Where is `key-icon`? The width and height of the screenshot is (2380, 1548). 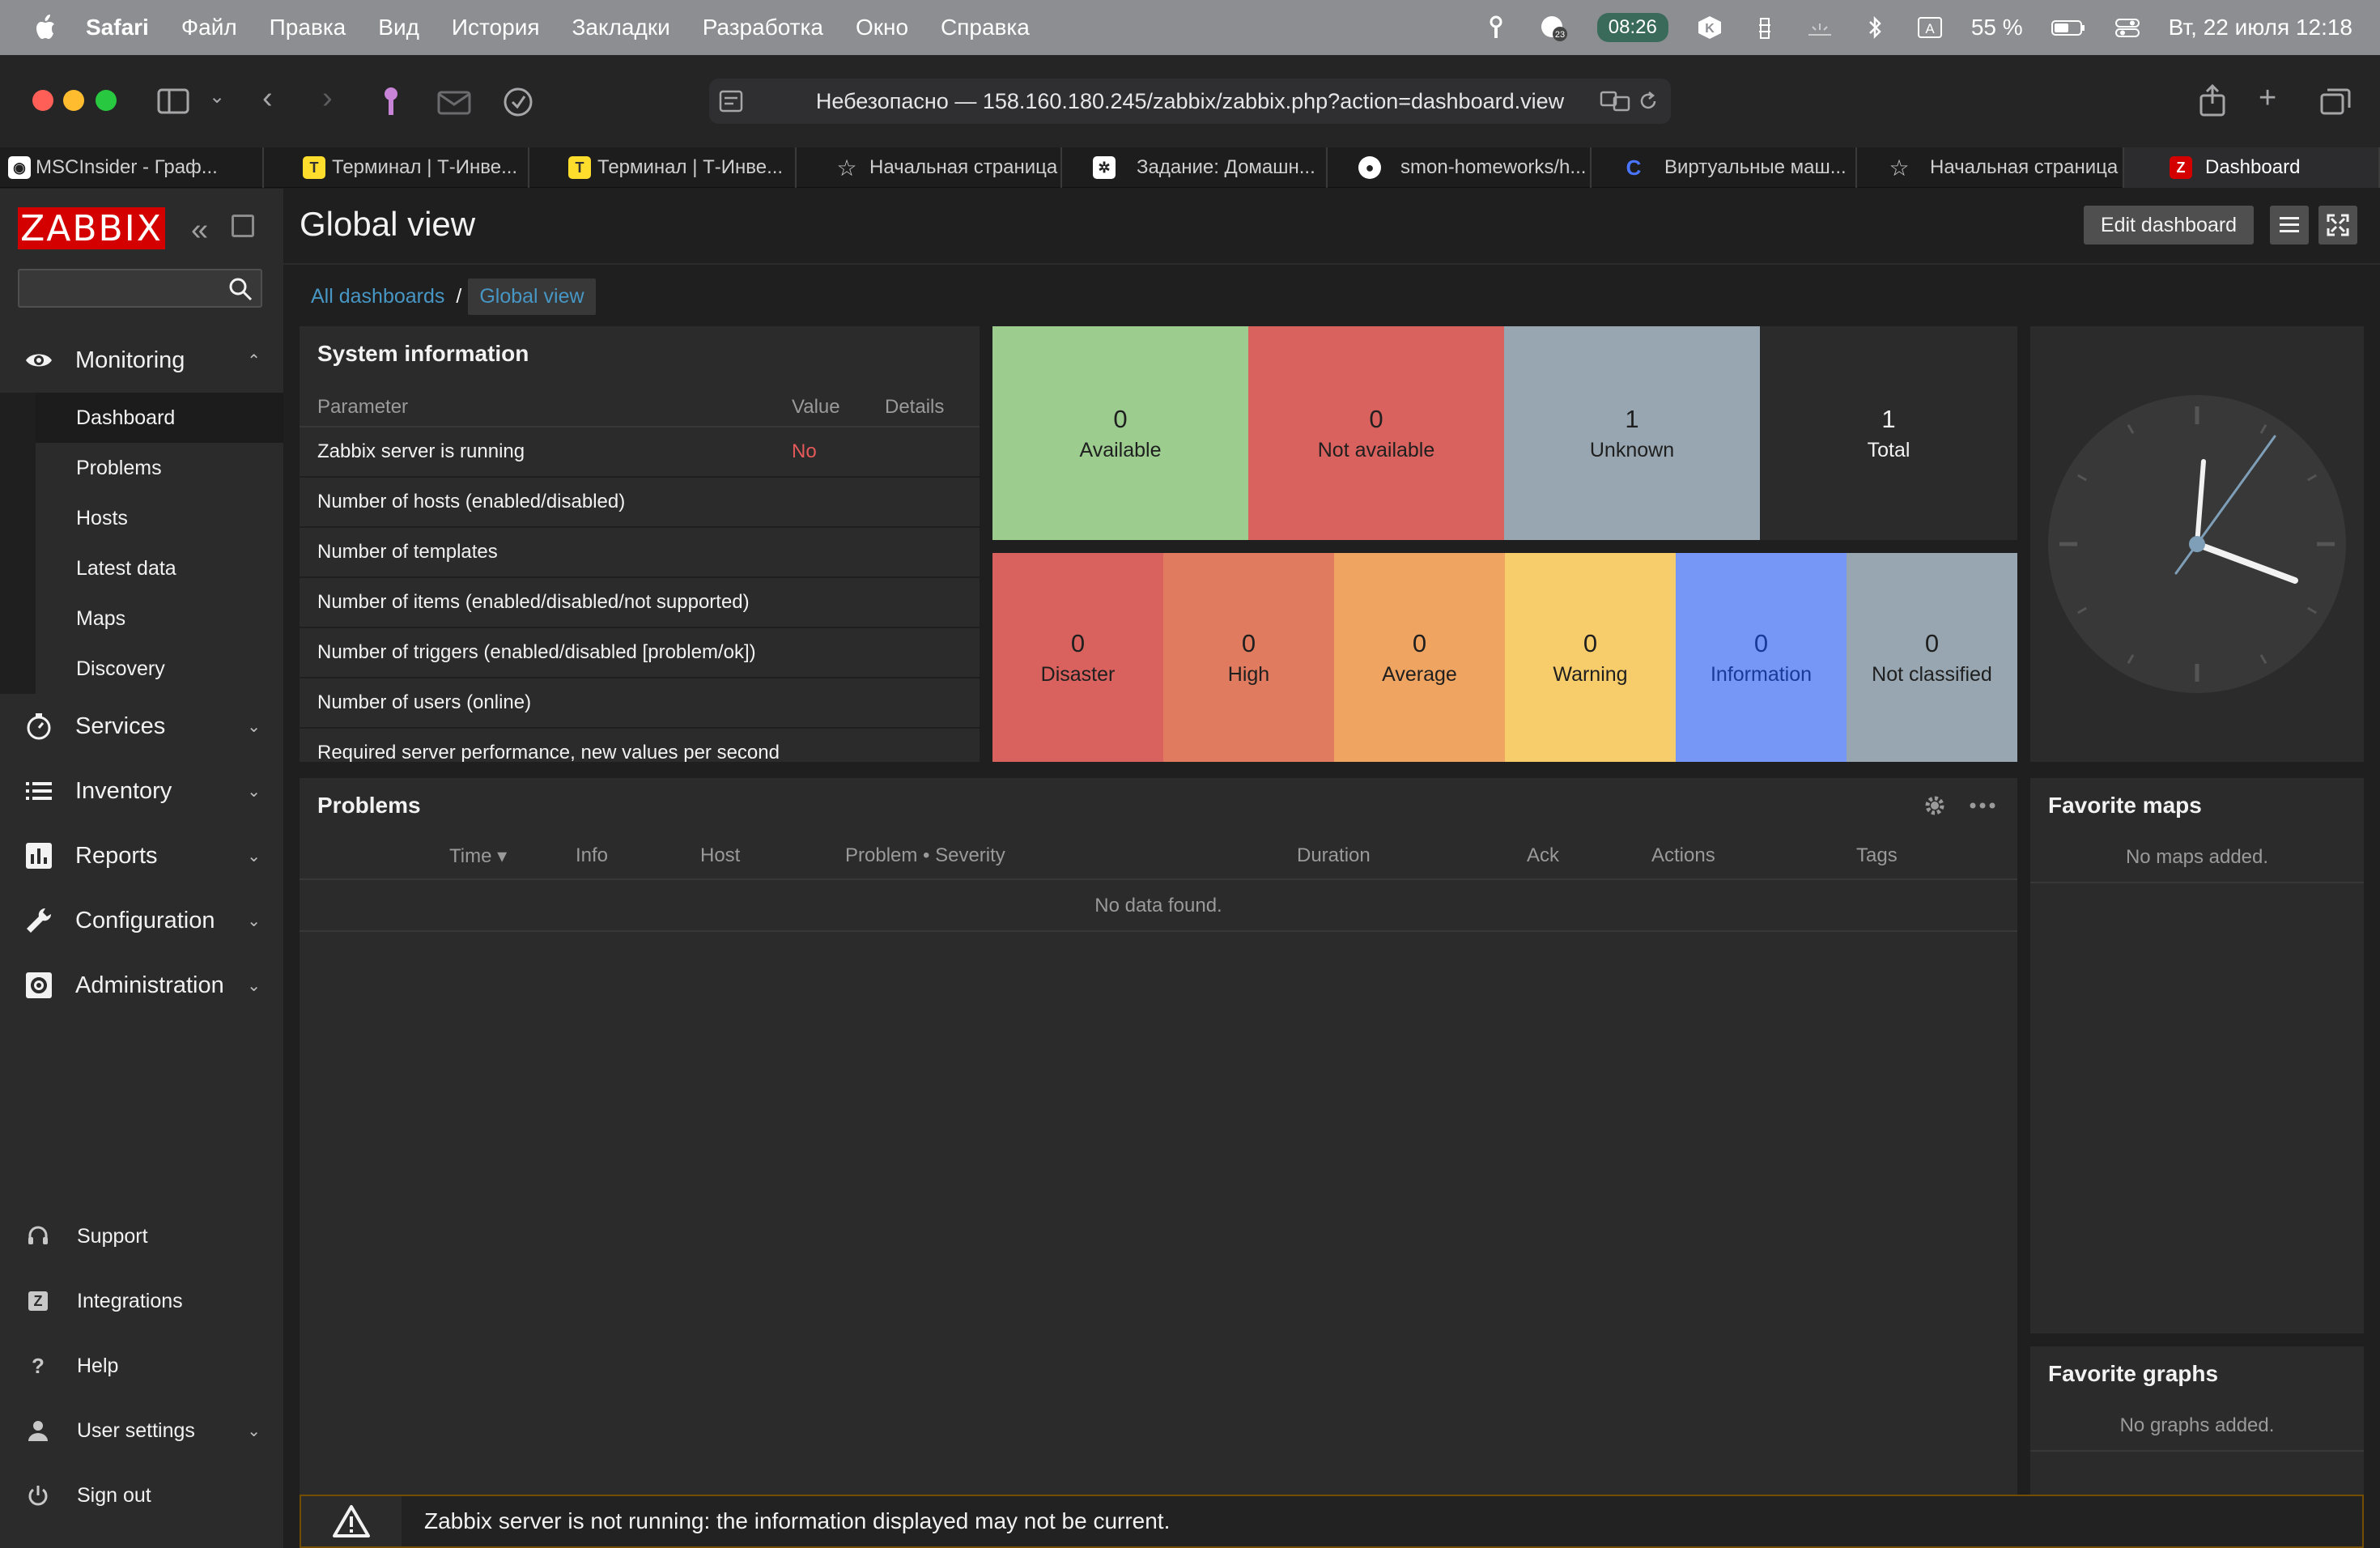 key-icon is located at coordinates (1496, 27).